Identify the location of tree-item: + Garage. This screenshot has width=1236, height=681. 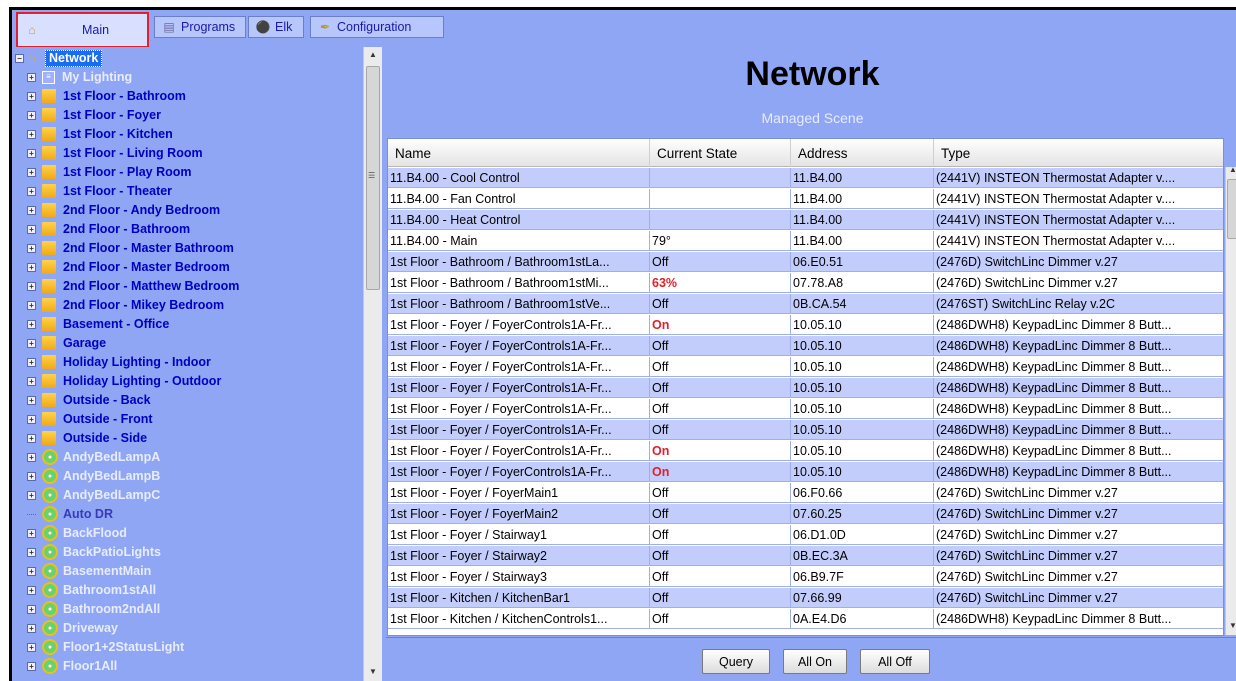
(59, 343).